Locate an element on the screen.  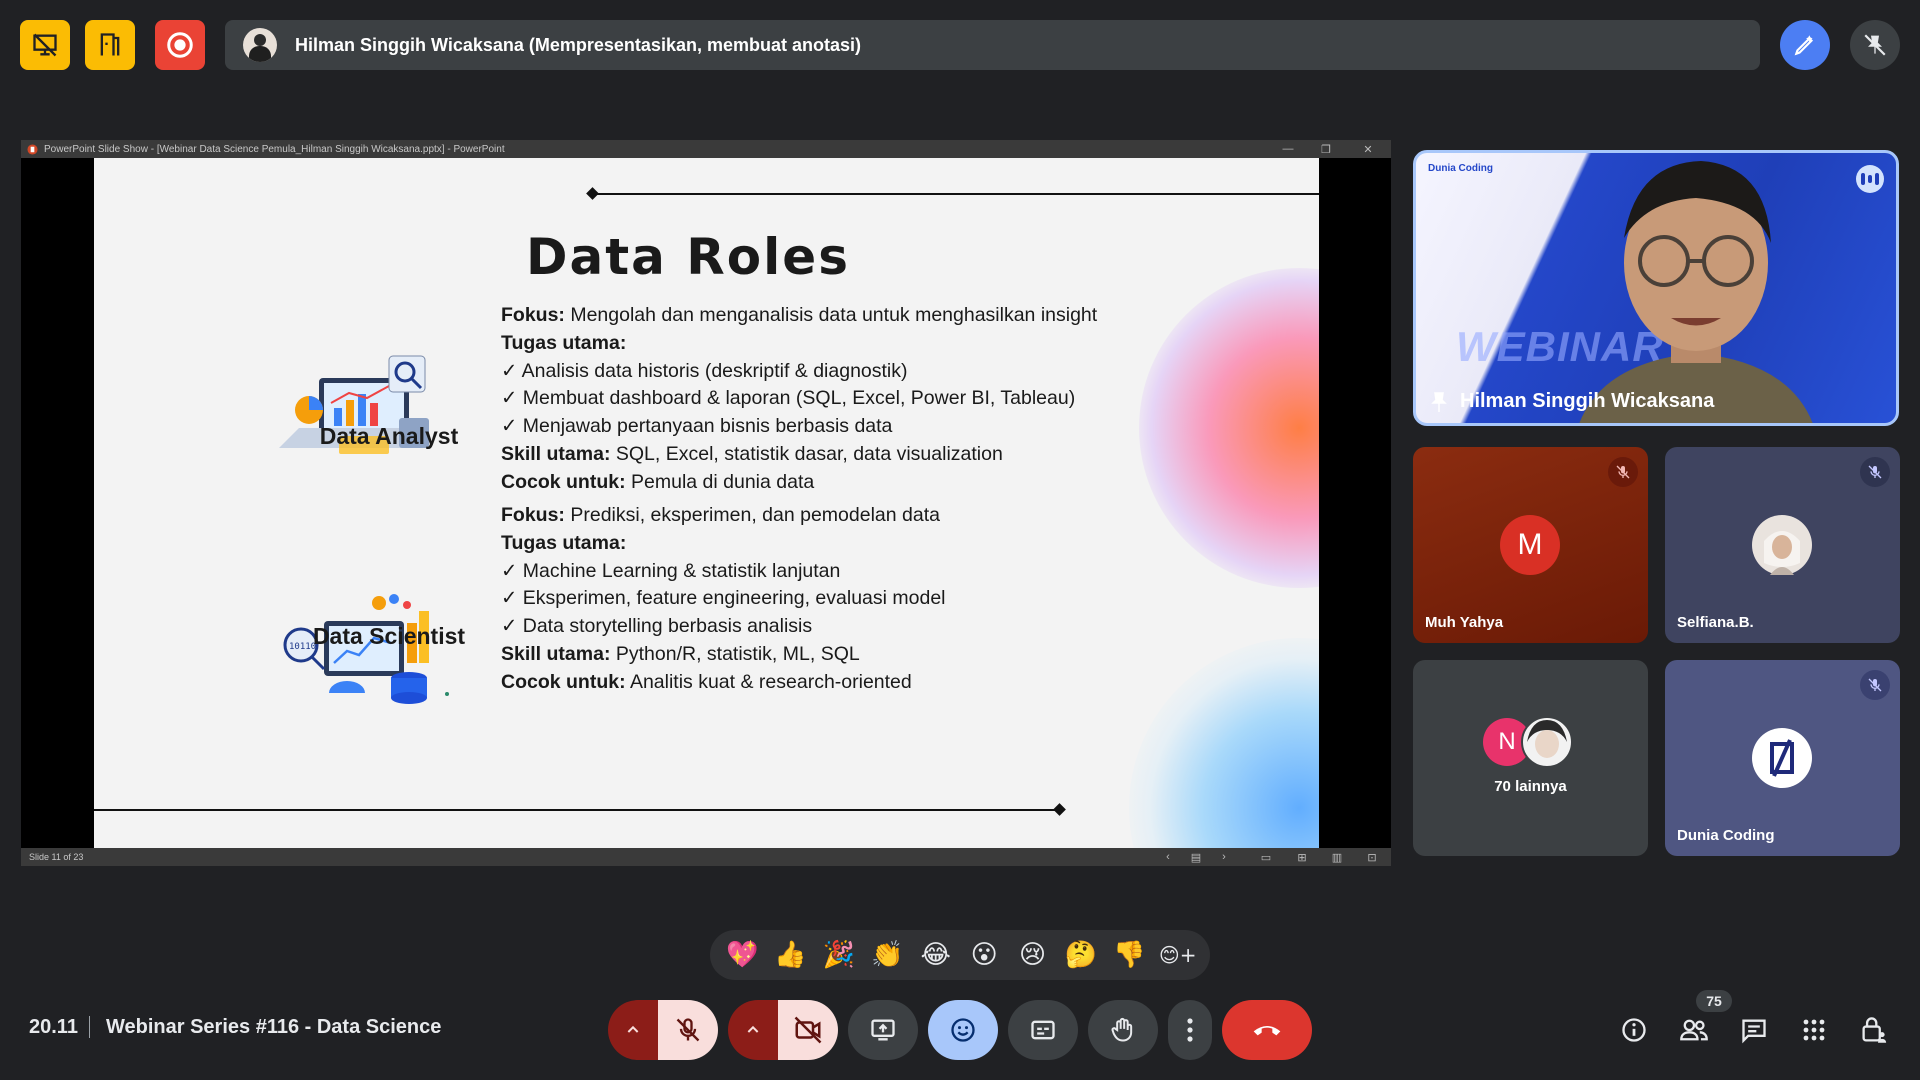
slideshow-icon: ⊡ is located at coordinates (1372, 857).